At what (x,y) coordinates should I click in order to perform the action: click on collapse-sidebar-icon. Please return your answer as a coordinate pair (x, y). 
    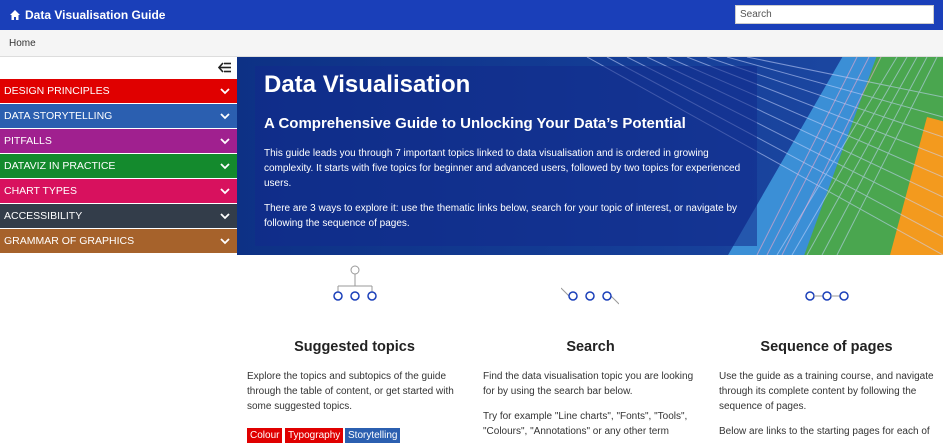
    Looking at the image, I should click on (225, 67).